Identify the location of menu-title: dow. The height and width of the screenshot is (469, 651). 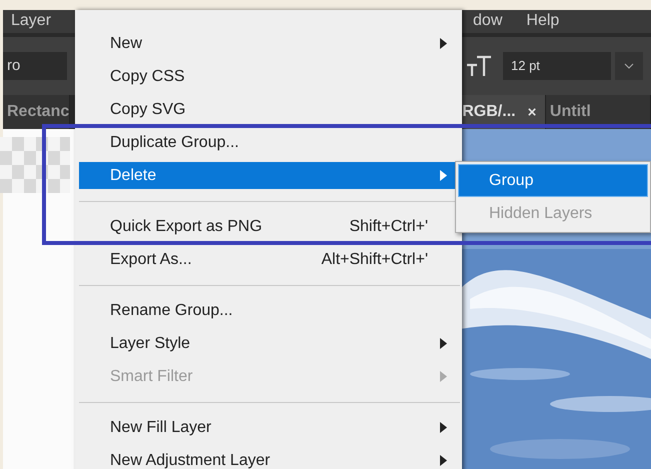
(487, 21).